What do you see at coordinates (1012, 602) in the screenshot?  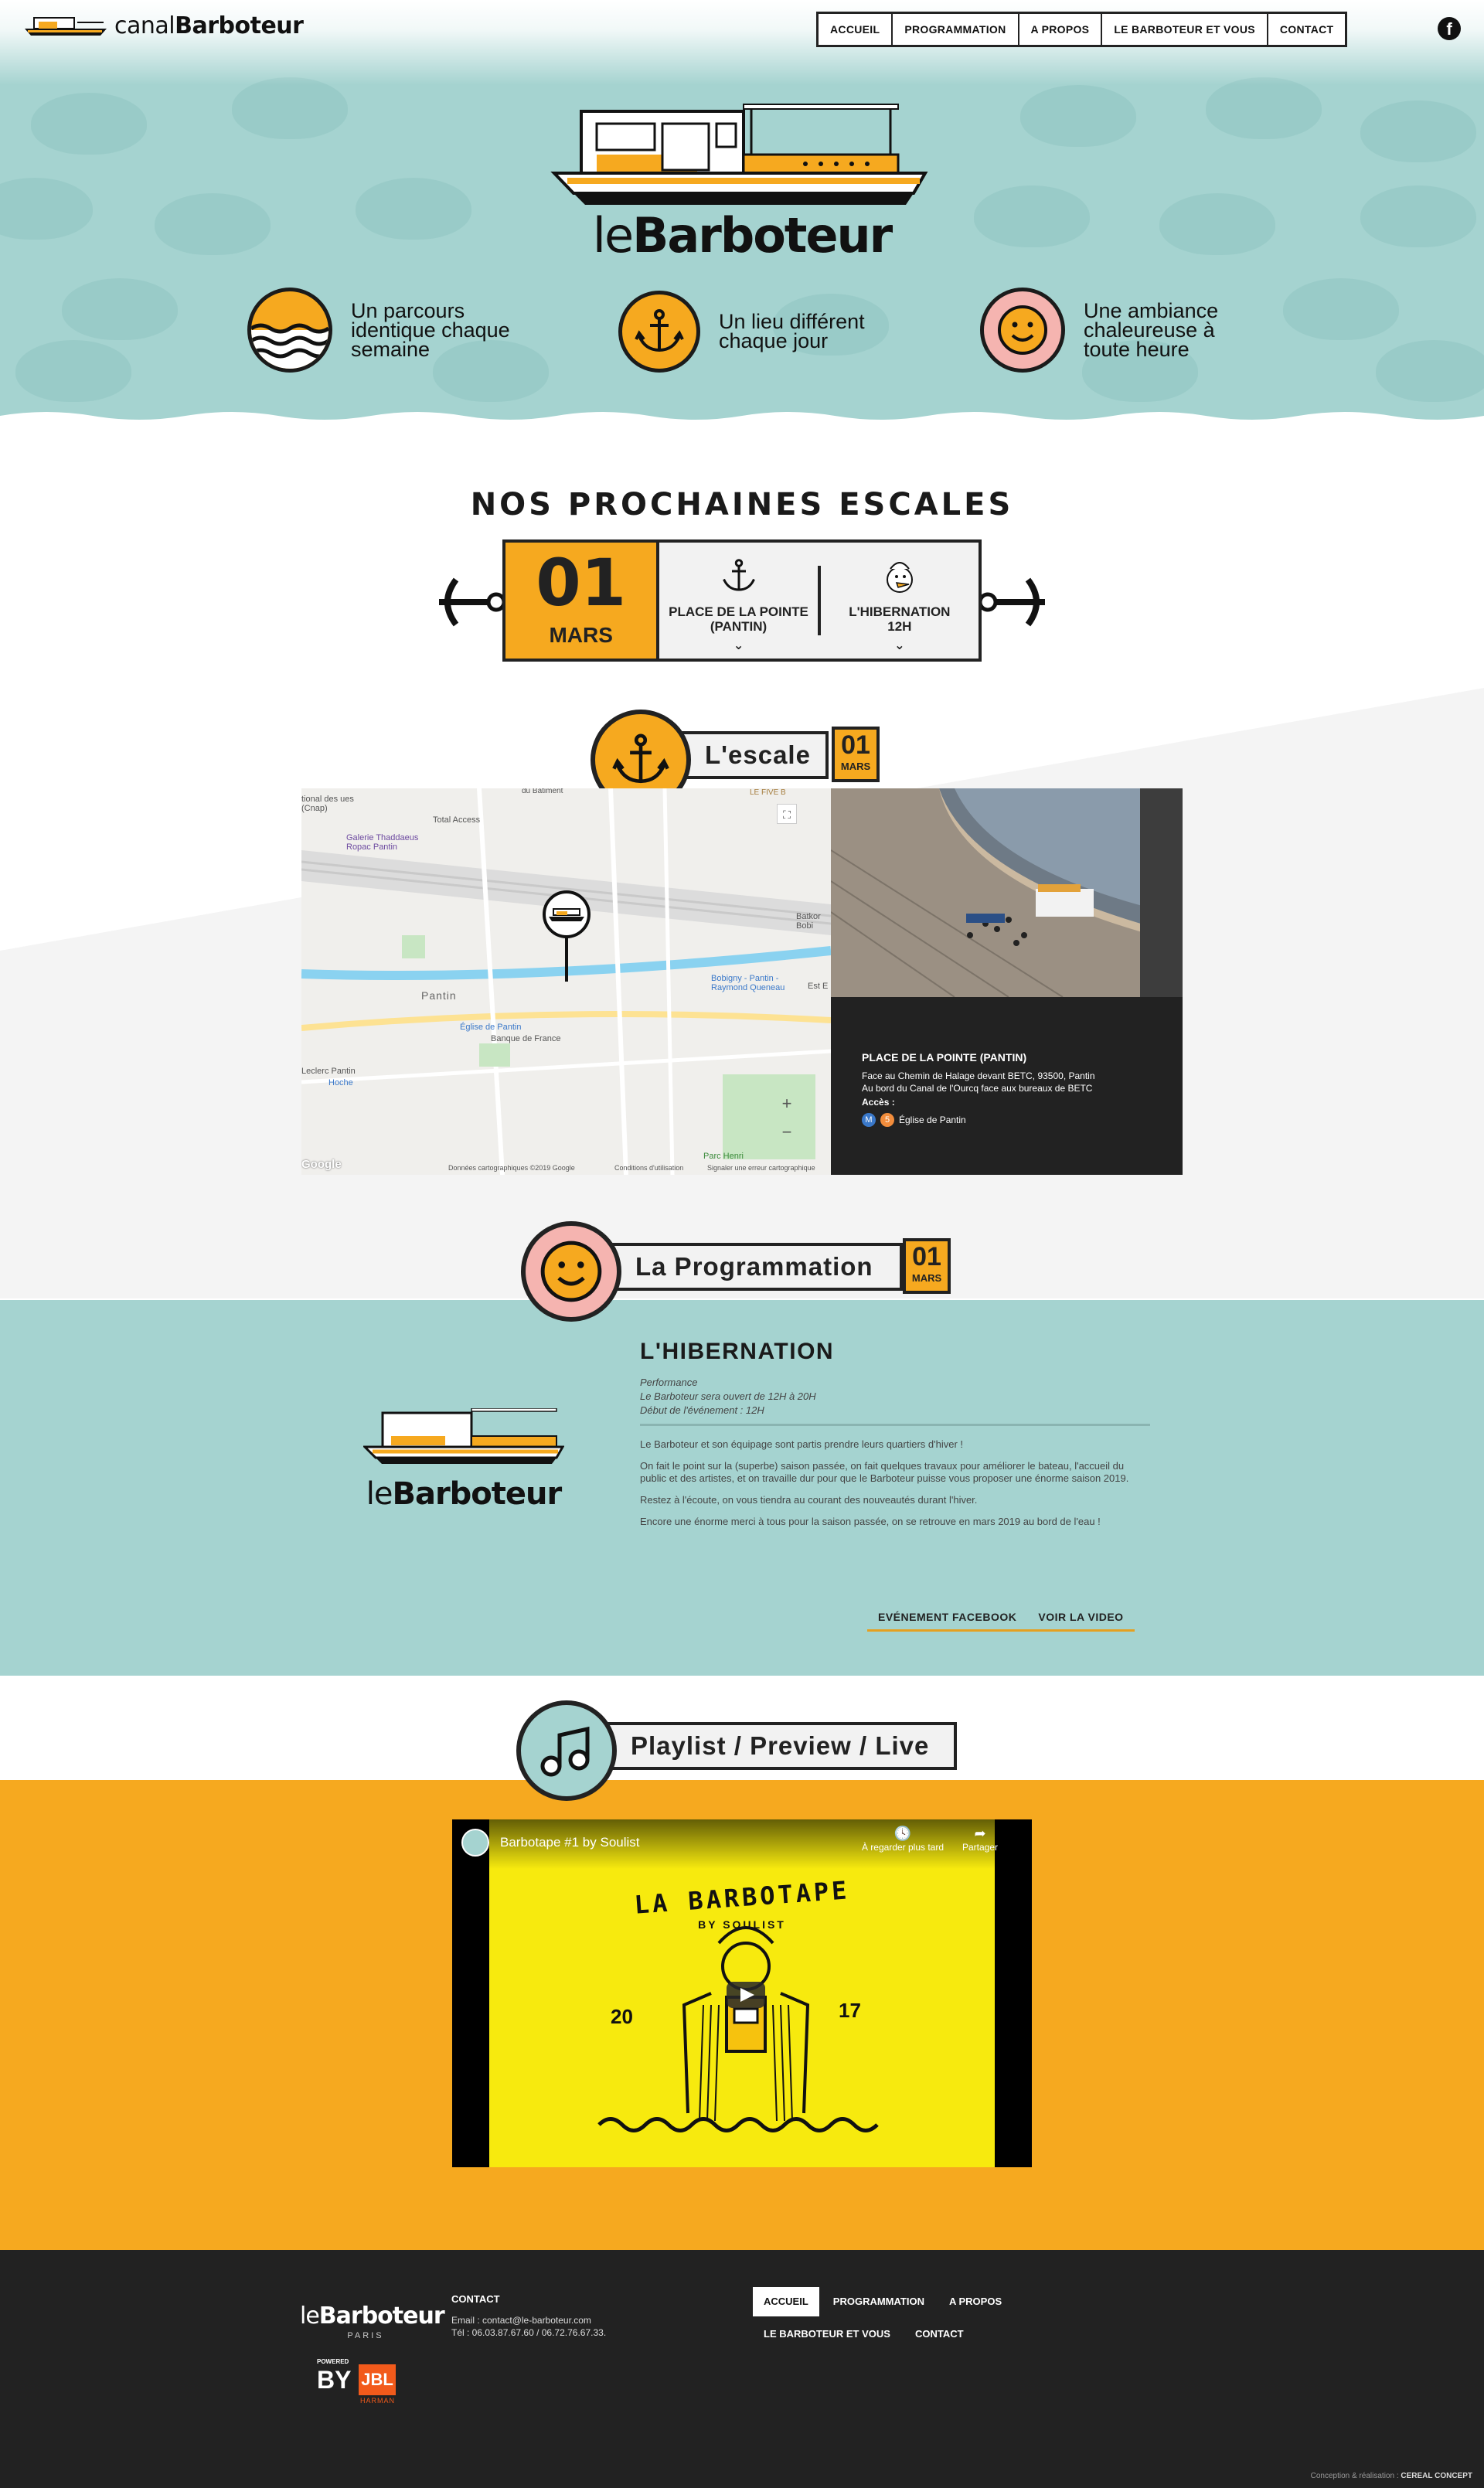 I see `next-arrow-icon` at bounding box center [1012, 602].